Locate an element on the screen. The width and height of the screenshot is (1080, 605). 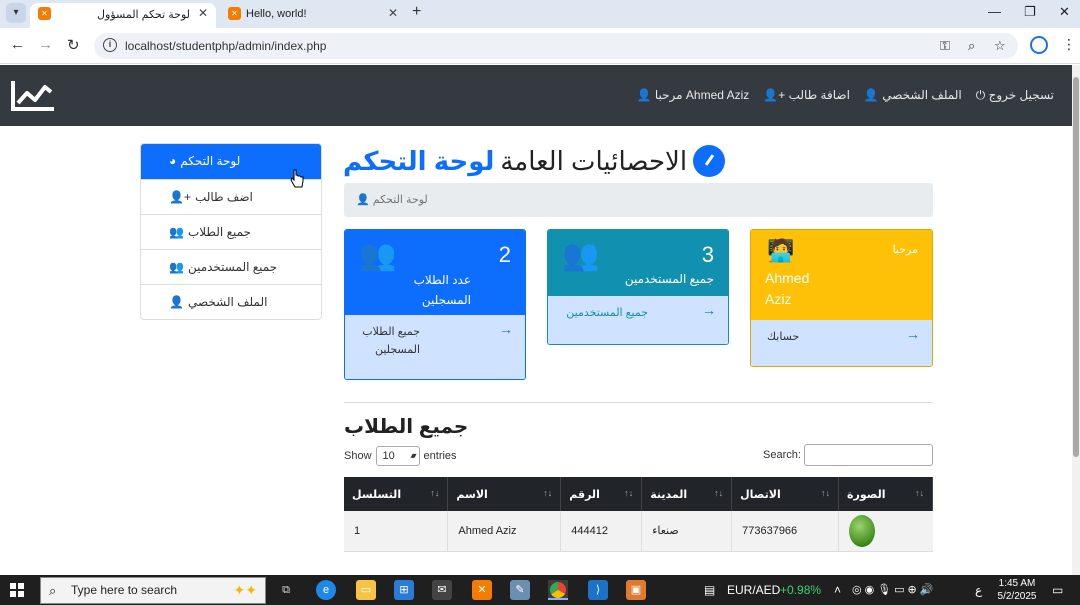
all-students-link: → جميع الطلاب المسجلين is located at coordinates (435, 347).